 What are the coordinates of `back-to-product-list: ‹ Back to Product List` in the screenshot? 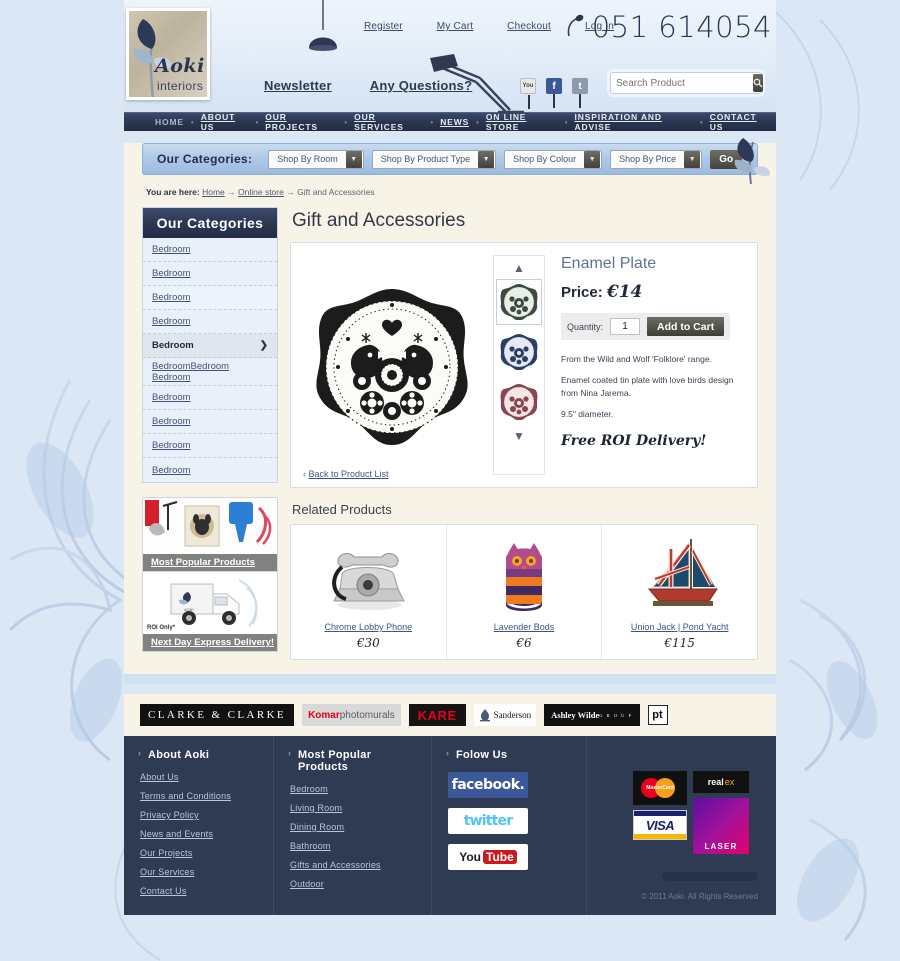 It's located at (346, 474).